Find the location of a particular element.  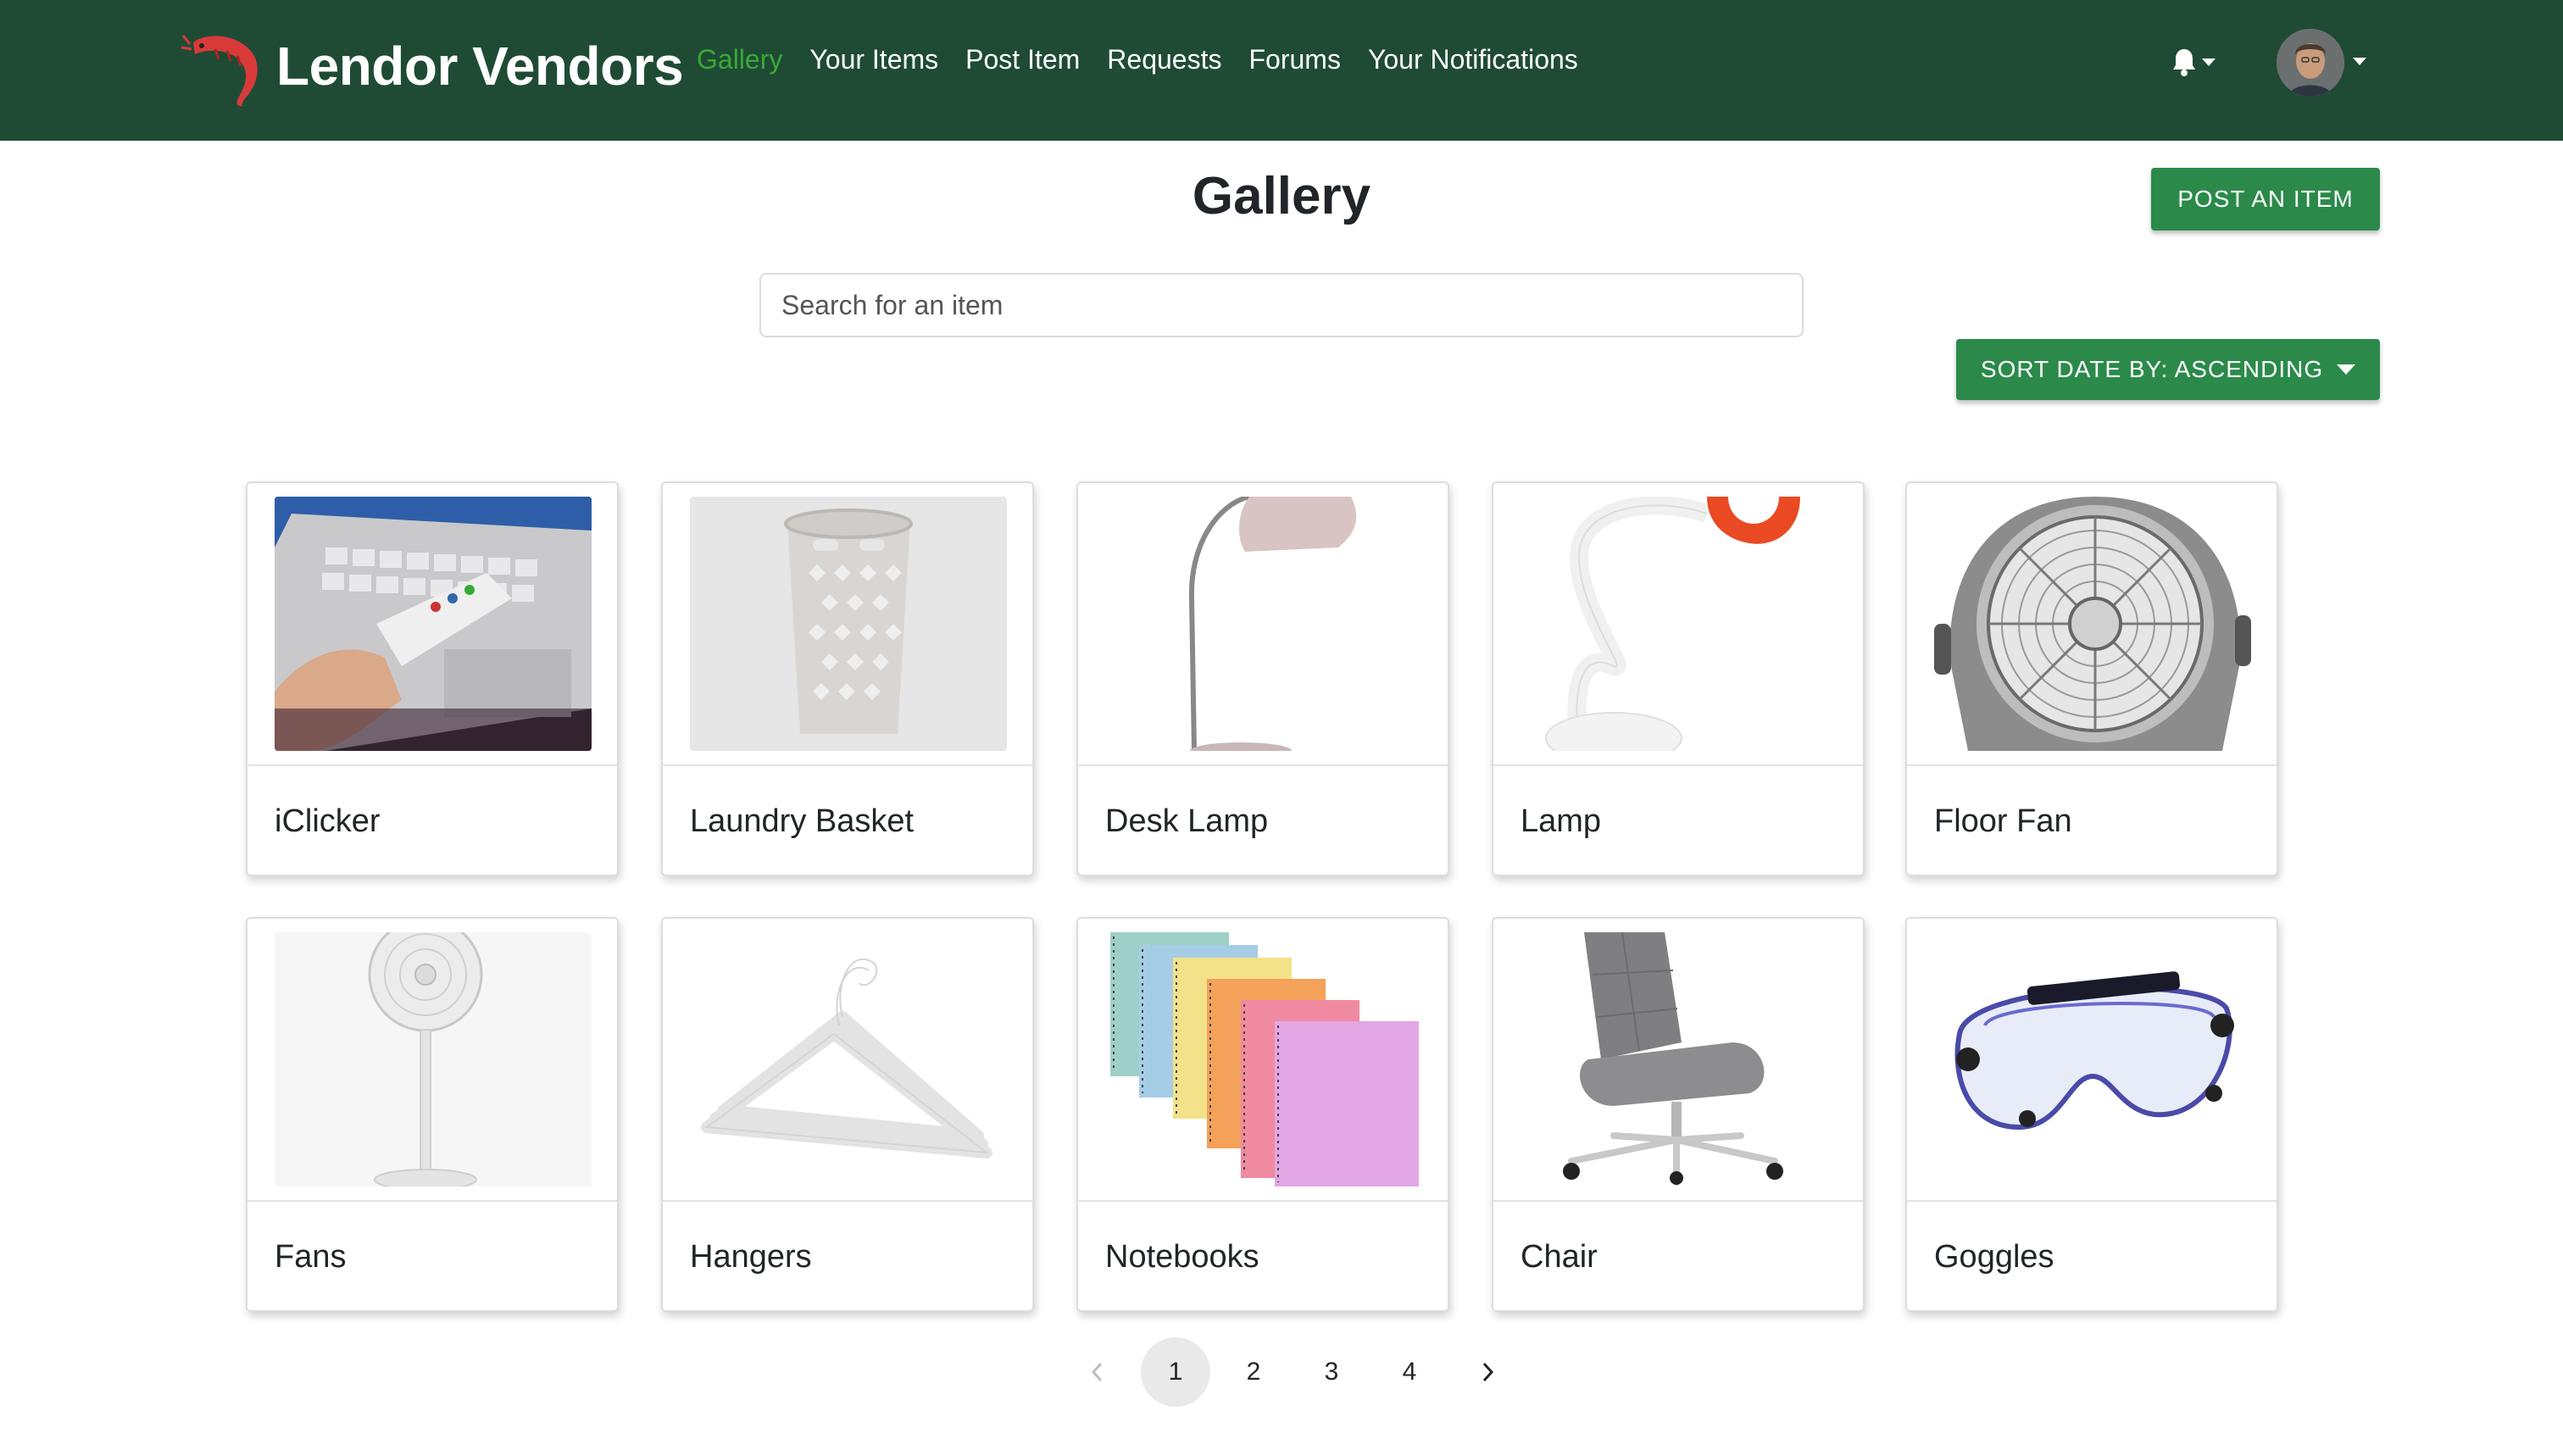

next-page-button is located at coordinates (1487, 1372).